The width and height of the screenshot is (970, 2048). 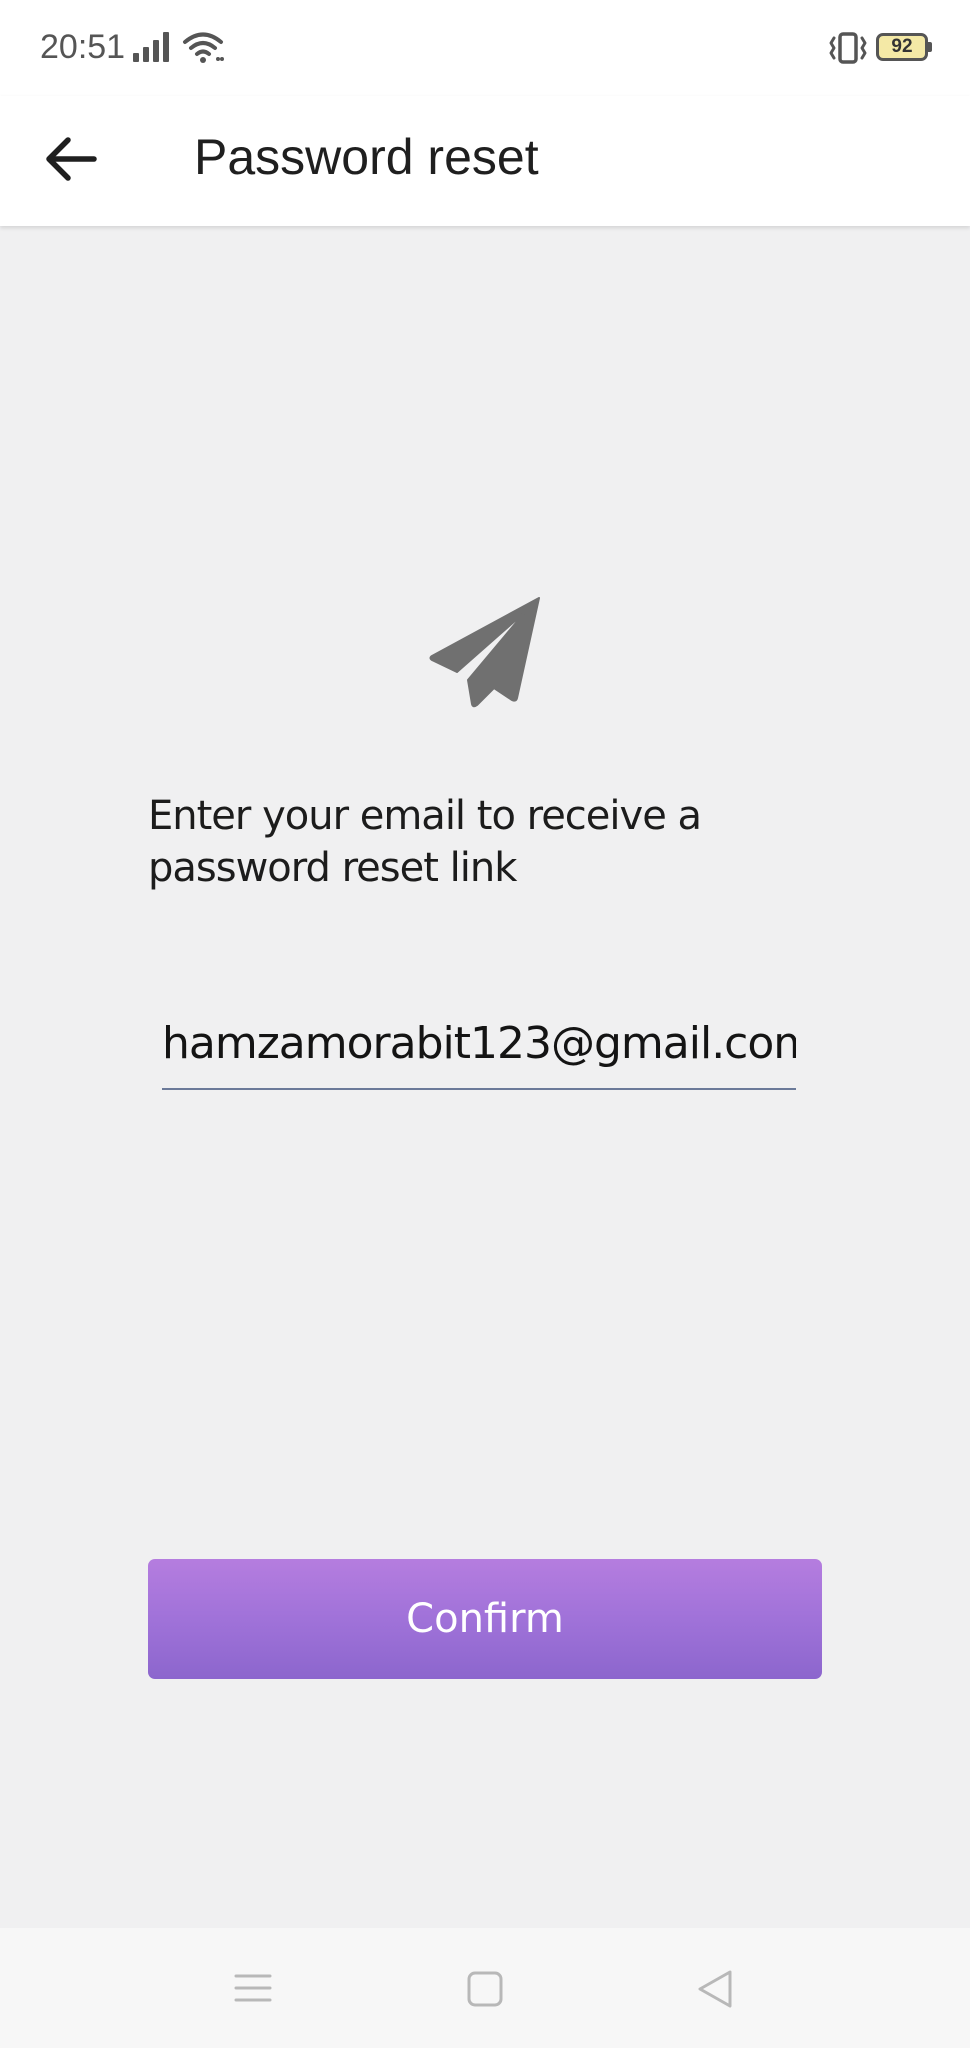 I want to click on arrow-left-icon, so click(x=71, y=159).